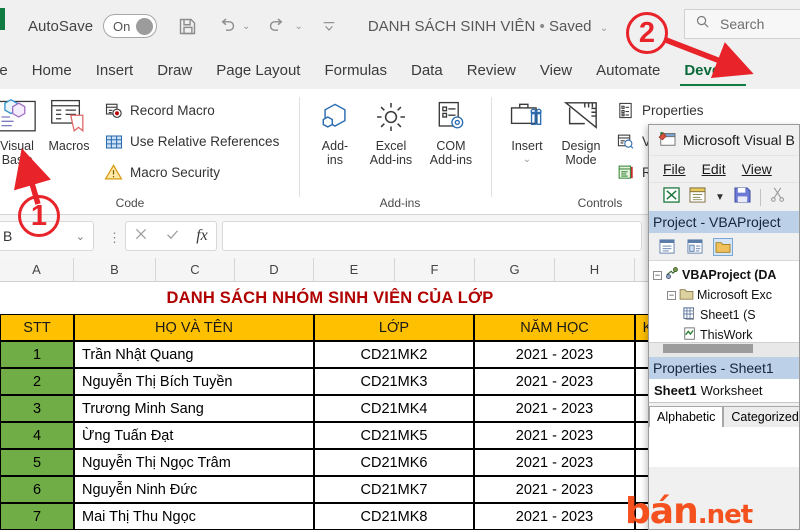 This screenshot has height=530, width=800. I want to click on cell-lop: CD21MK2, so click(394, 354).